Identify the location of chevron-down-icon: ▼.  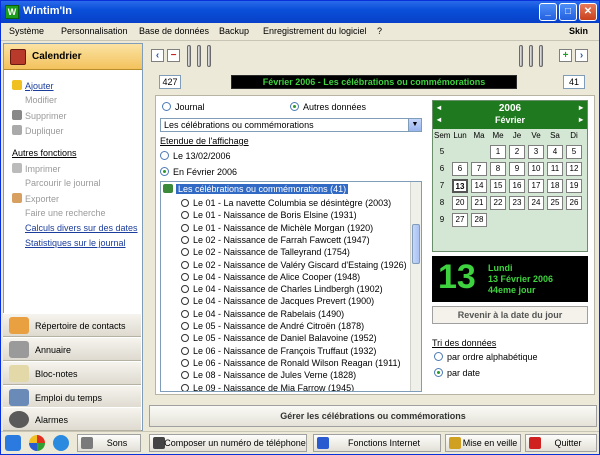
(414, 125).